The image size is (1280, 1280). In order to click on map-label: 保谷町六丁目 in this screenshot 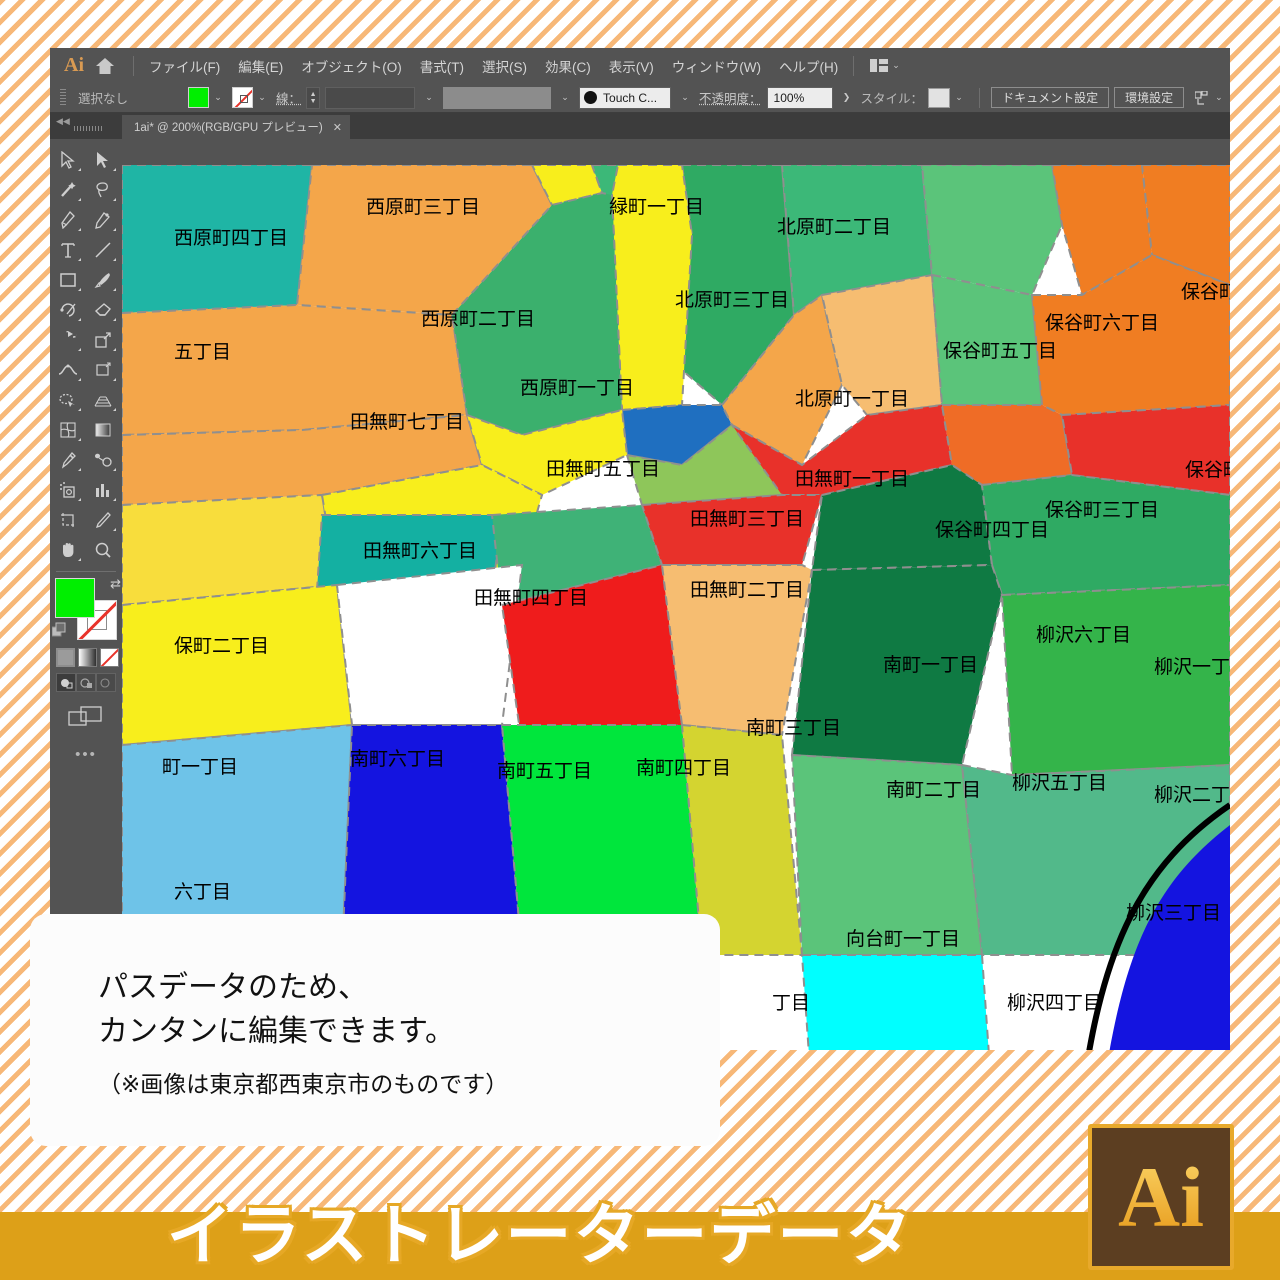, I will do `click(1102, 323)`.